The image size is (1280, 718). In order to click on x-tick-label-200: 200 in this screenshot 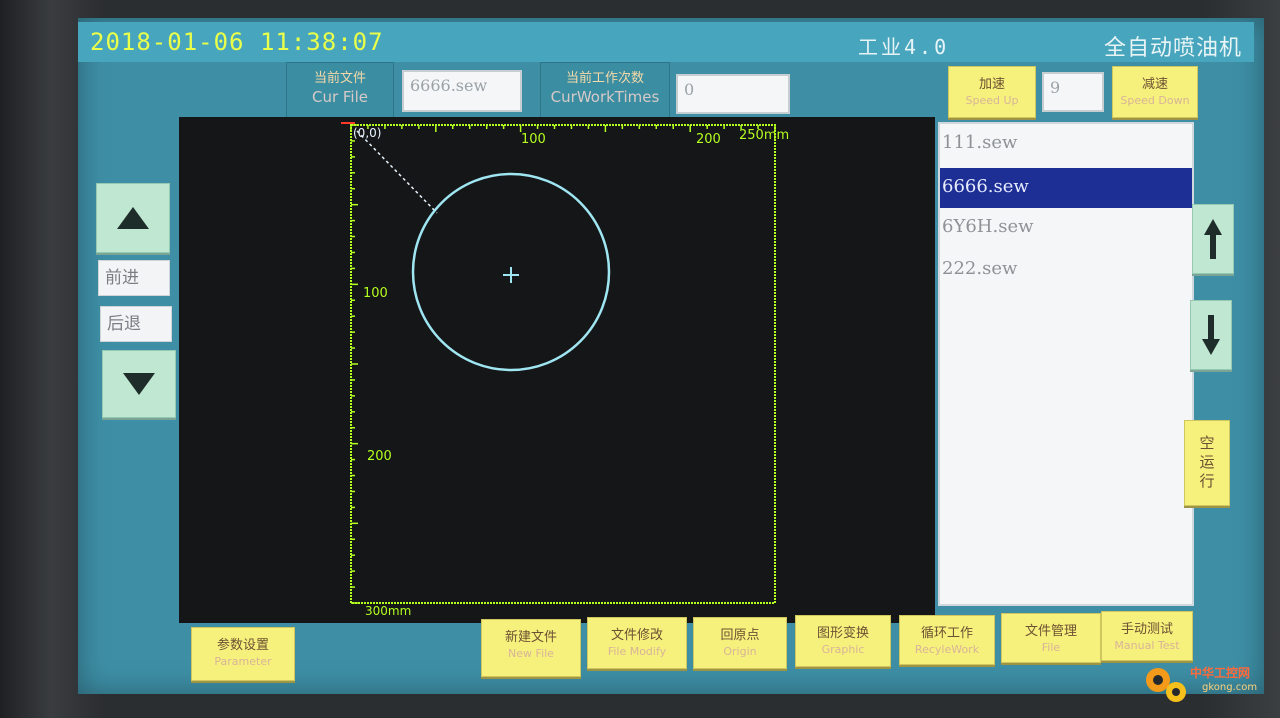, I will do `click(708, 139)`.